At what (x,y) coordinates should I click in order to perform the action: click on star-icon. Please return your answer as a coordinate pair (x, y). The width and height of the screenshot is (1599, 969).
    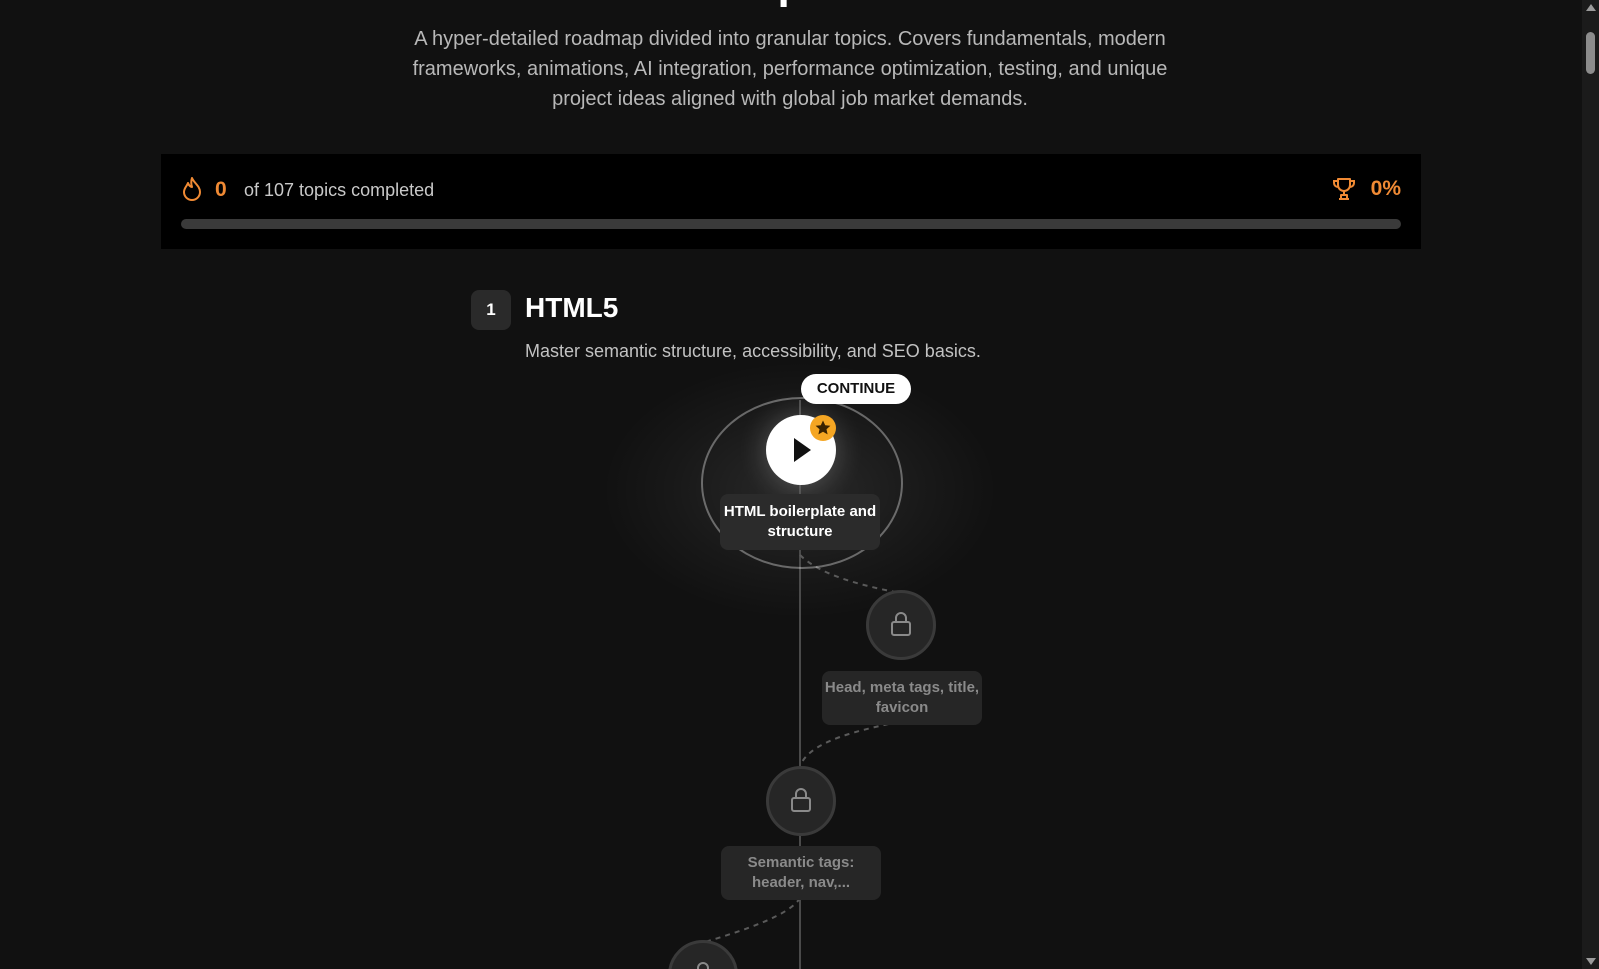
    Looking at the image, I should click on (823, 427).